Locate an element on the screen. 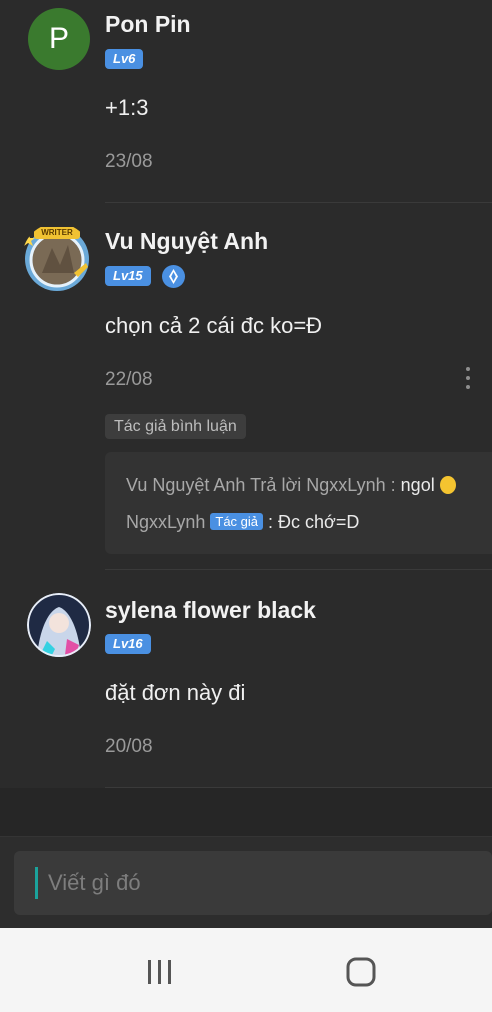 The image size is (492, 1012). avatar: WRITER is located at coordinates (57, 258).